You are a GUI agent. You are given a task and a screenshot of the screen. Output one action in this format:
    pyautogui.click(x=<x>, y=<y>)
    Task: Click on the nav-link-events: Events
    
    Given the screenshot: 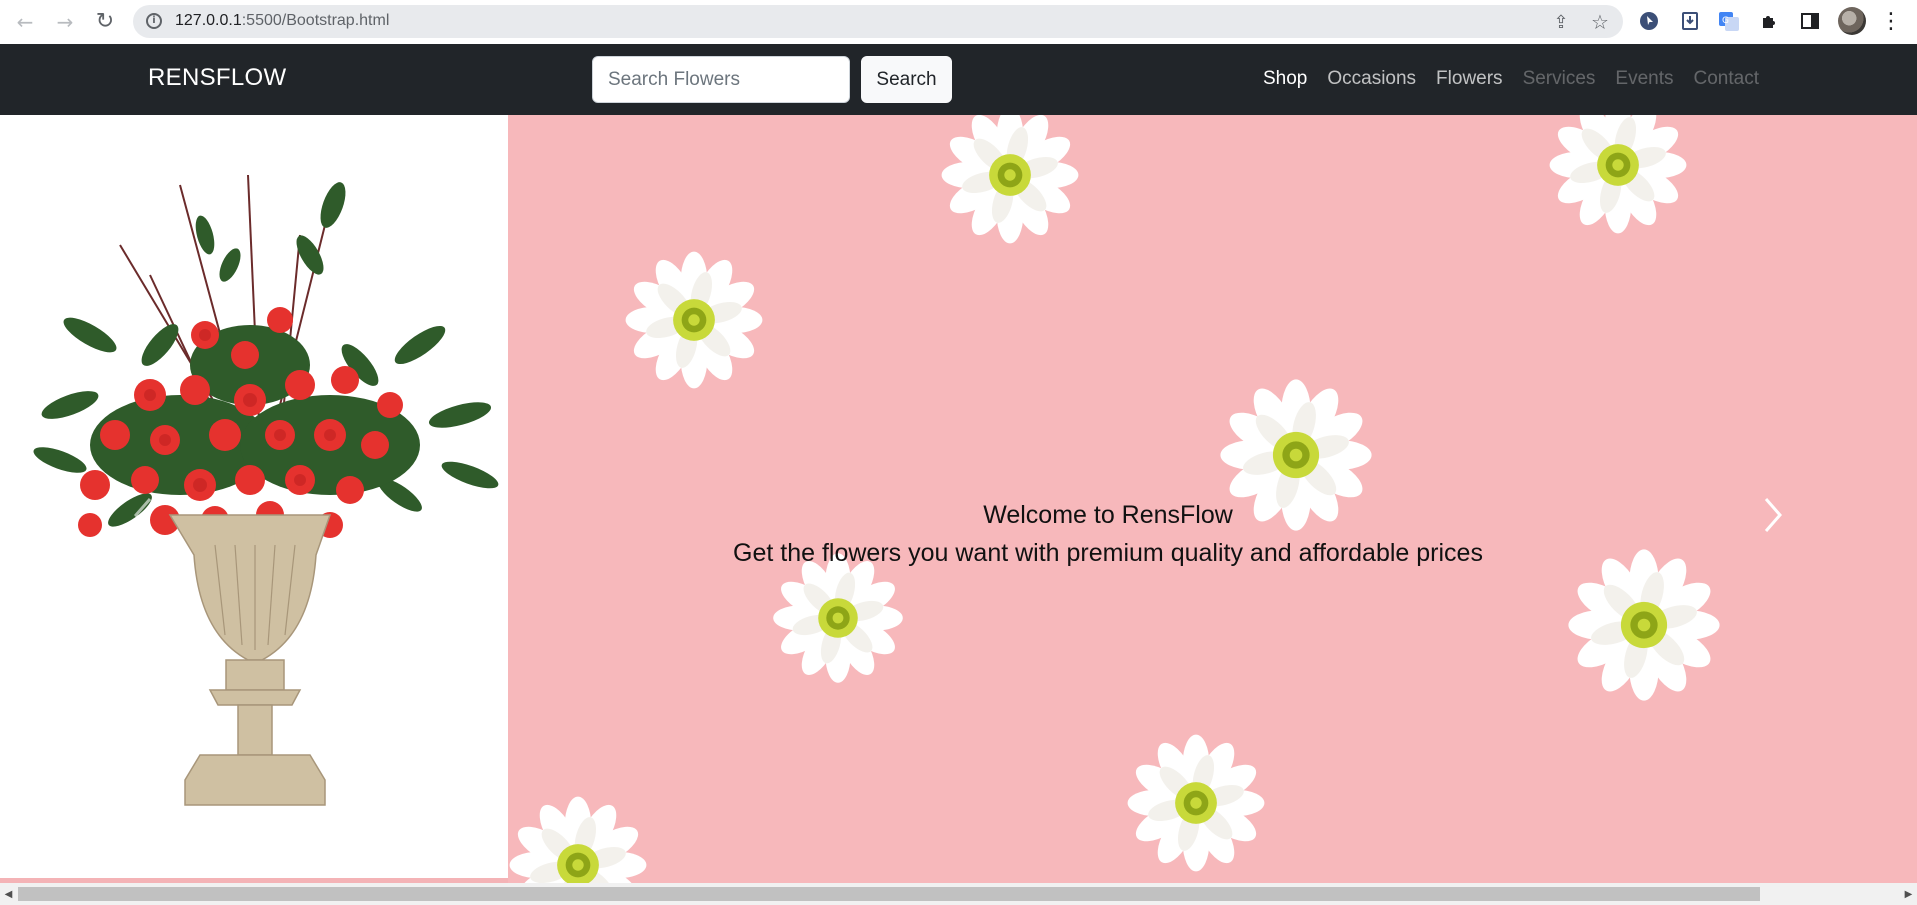 What is the action you would take?
    pyautogui.click(x=1644, y=79)
    